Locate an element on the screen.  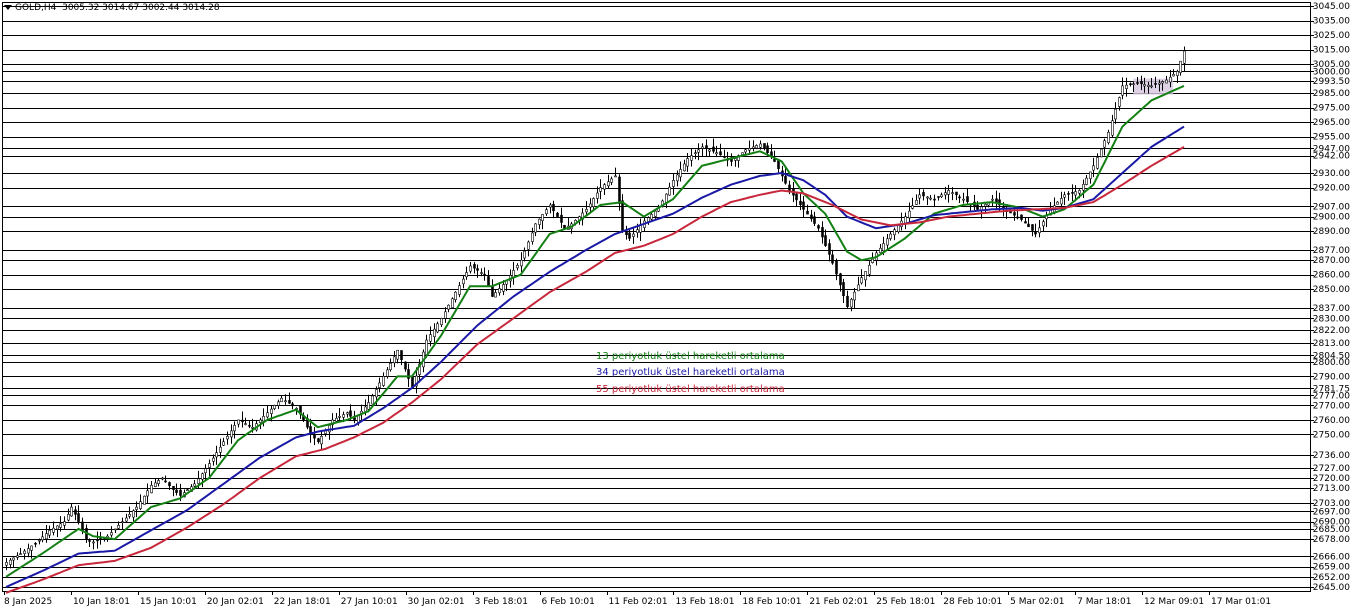
y-tick-label: 2666.00 is located at coordinates (1331, 557).